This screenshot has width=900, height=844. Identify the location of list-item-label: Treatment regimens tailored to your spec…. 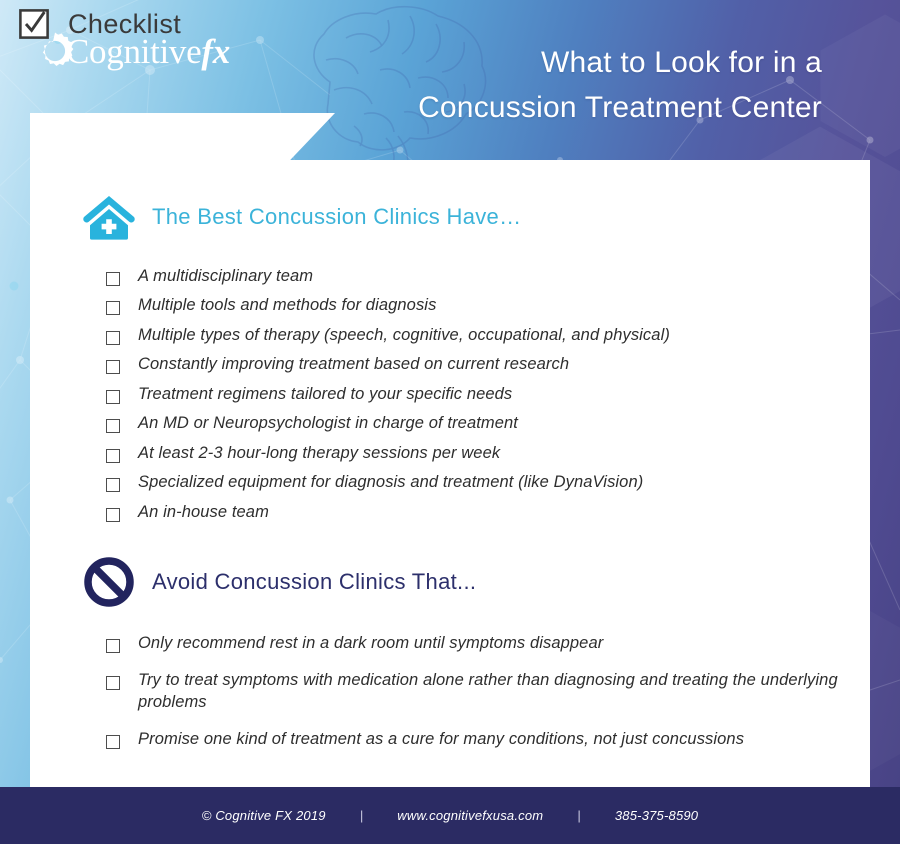
(325, 393).